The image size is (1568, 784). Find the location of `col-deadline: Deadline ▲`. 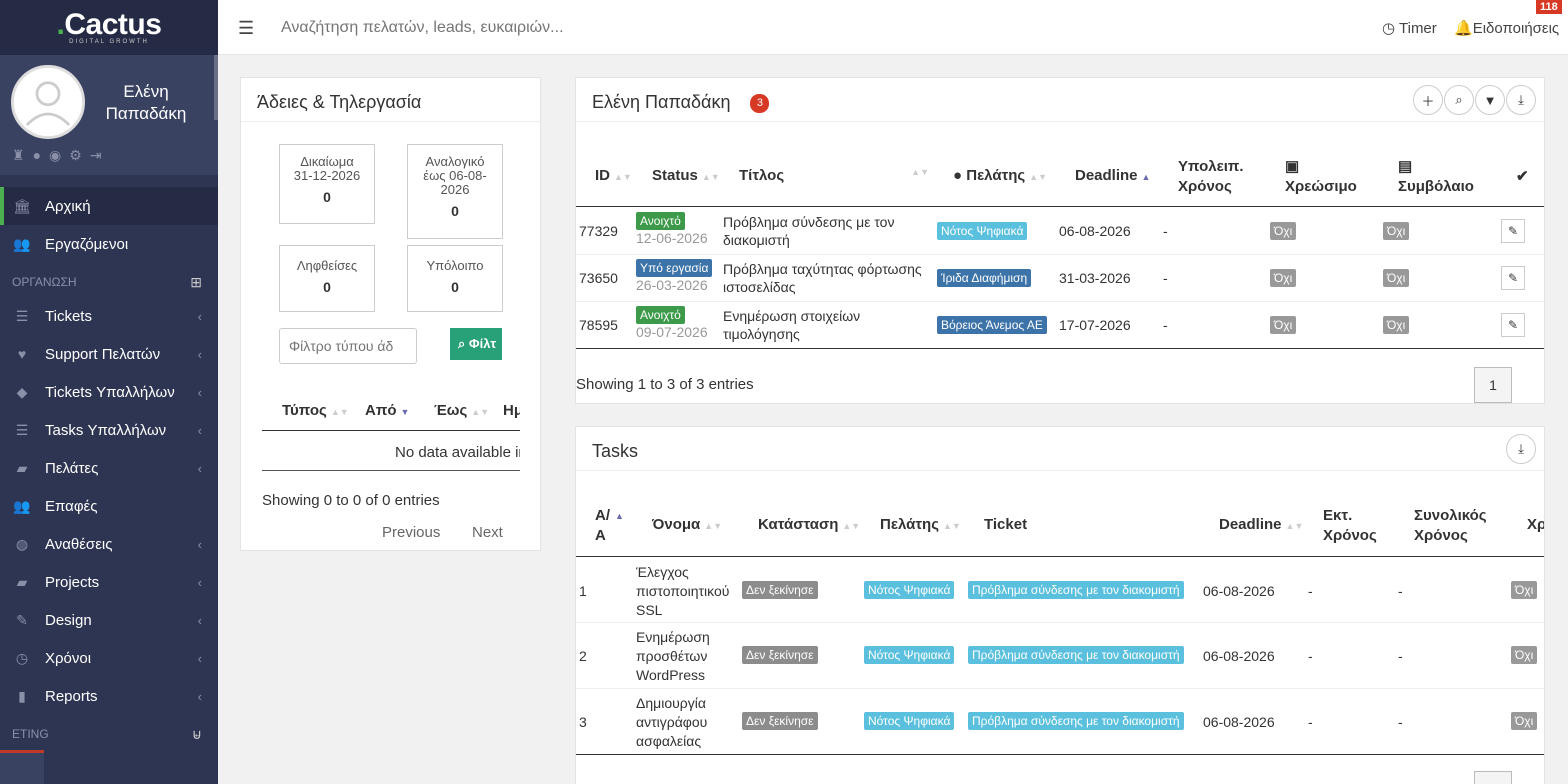

col-deadline: Deadline ▲ is located at coordinates (1112, 175).